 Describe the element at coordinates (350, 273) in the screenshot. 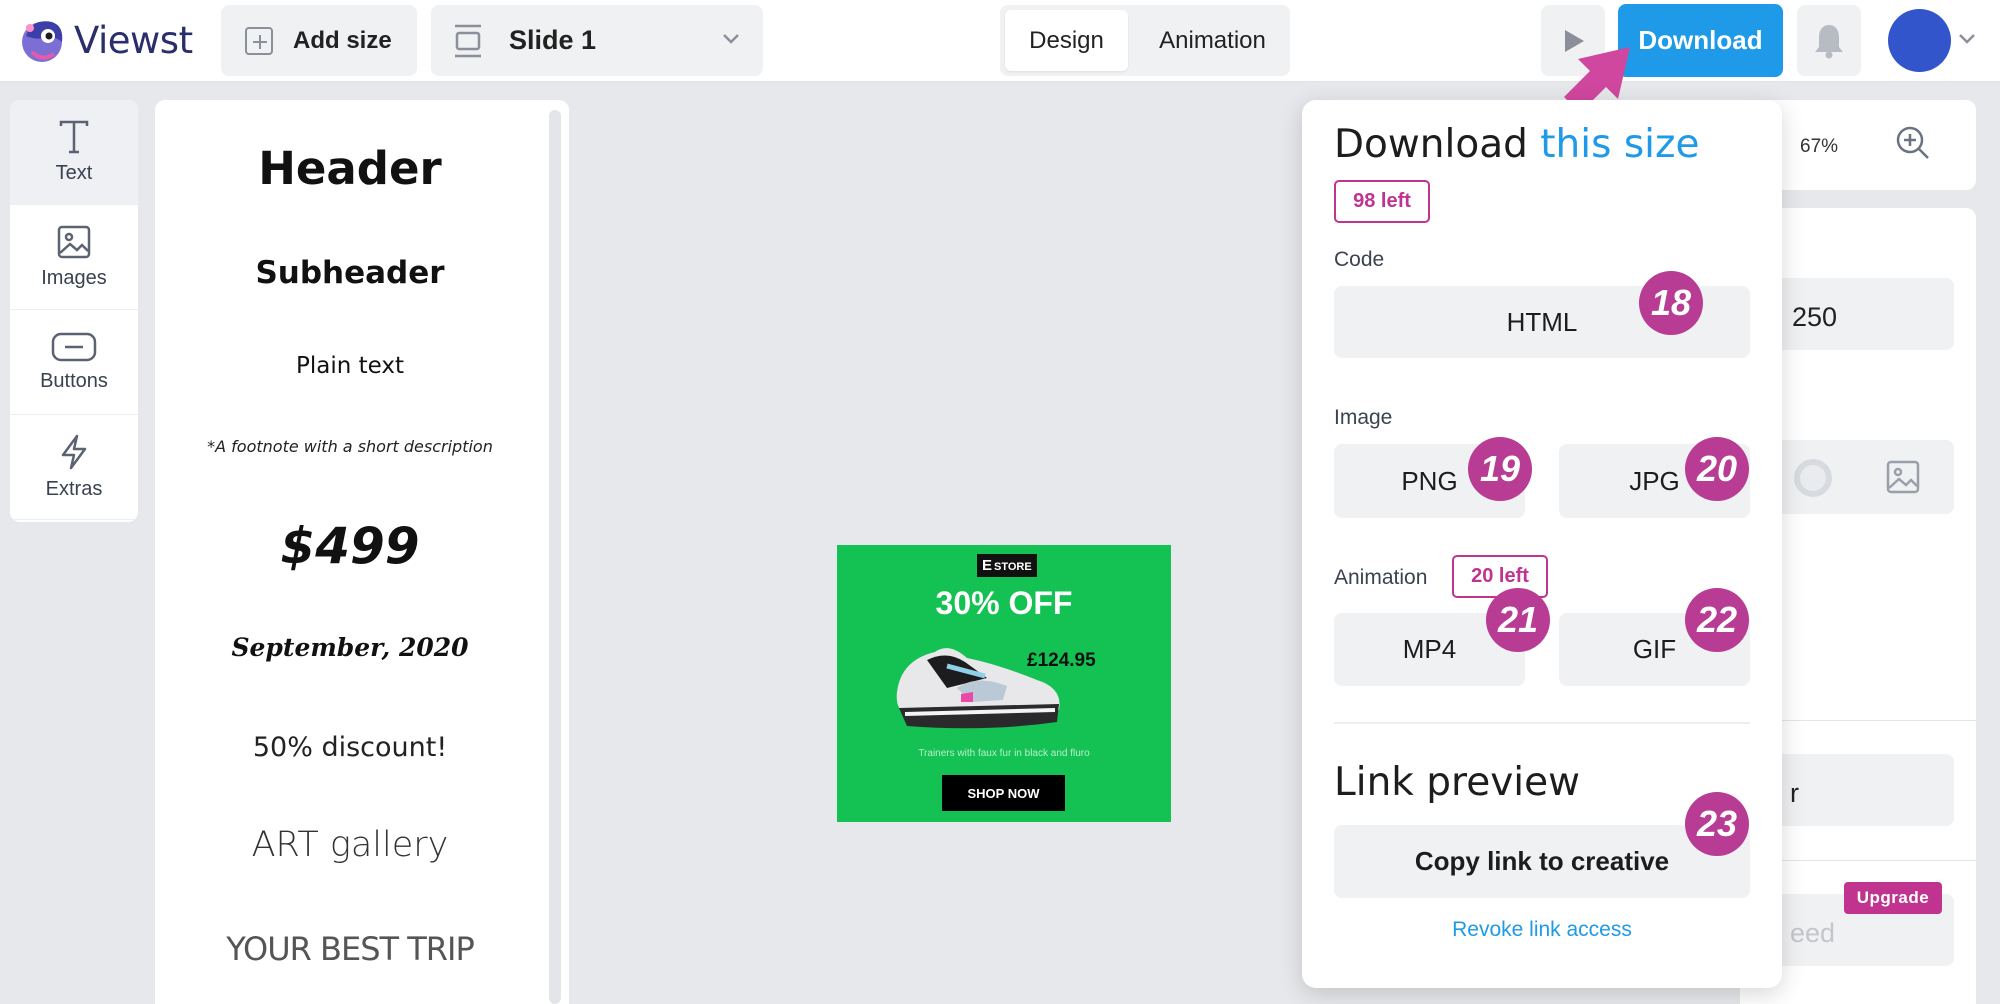

I see `preset-subheader: Subheader` at that location.